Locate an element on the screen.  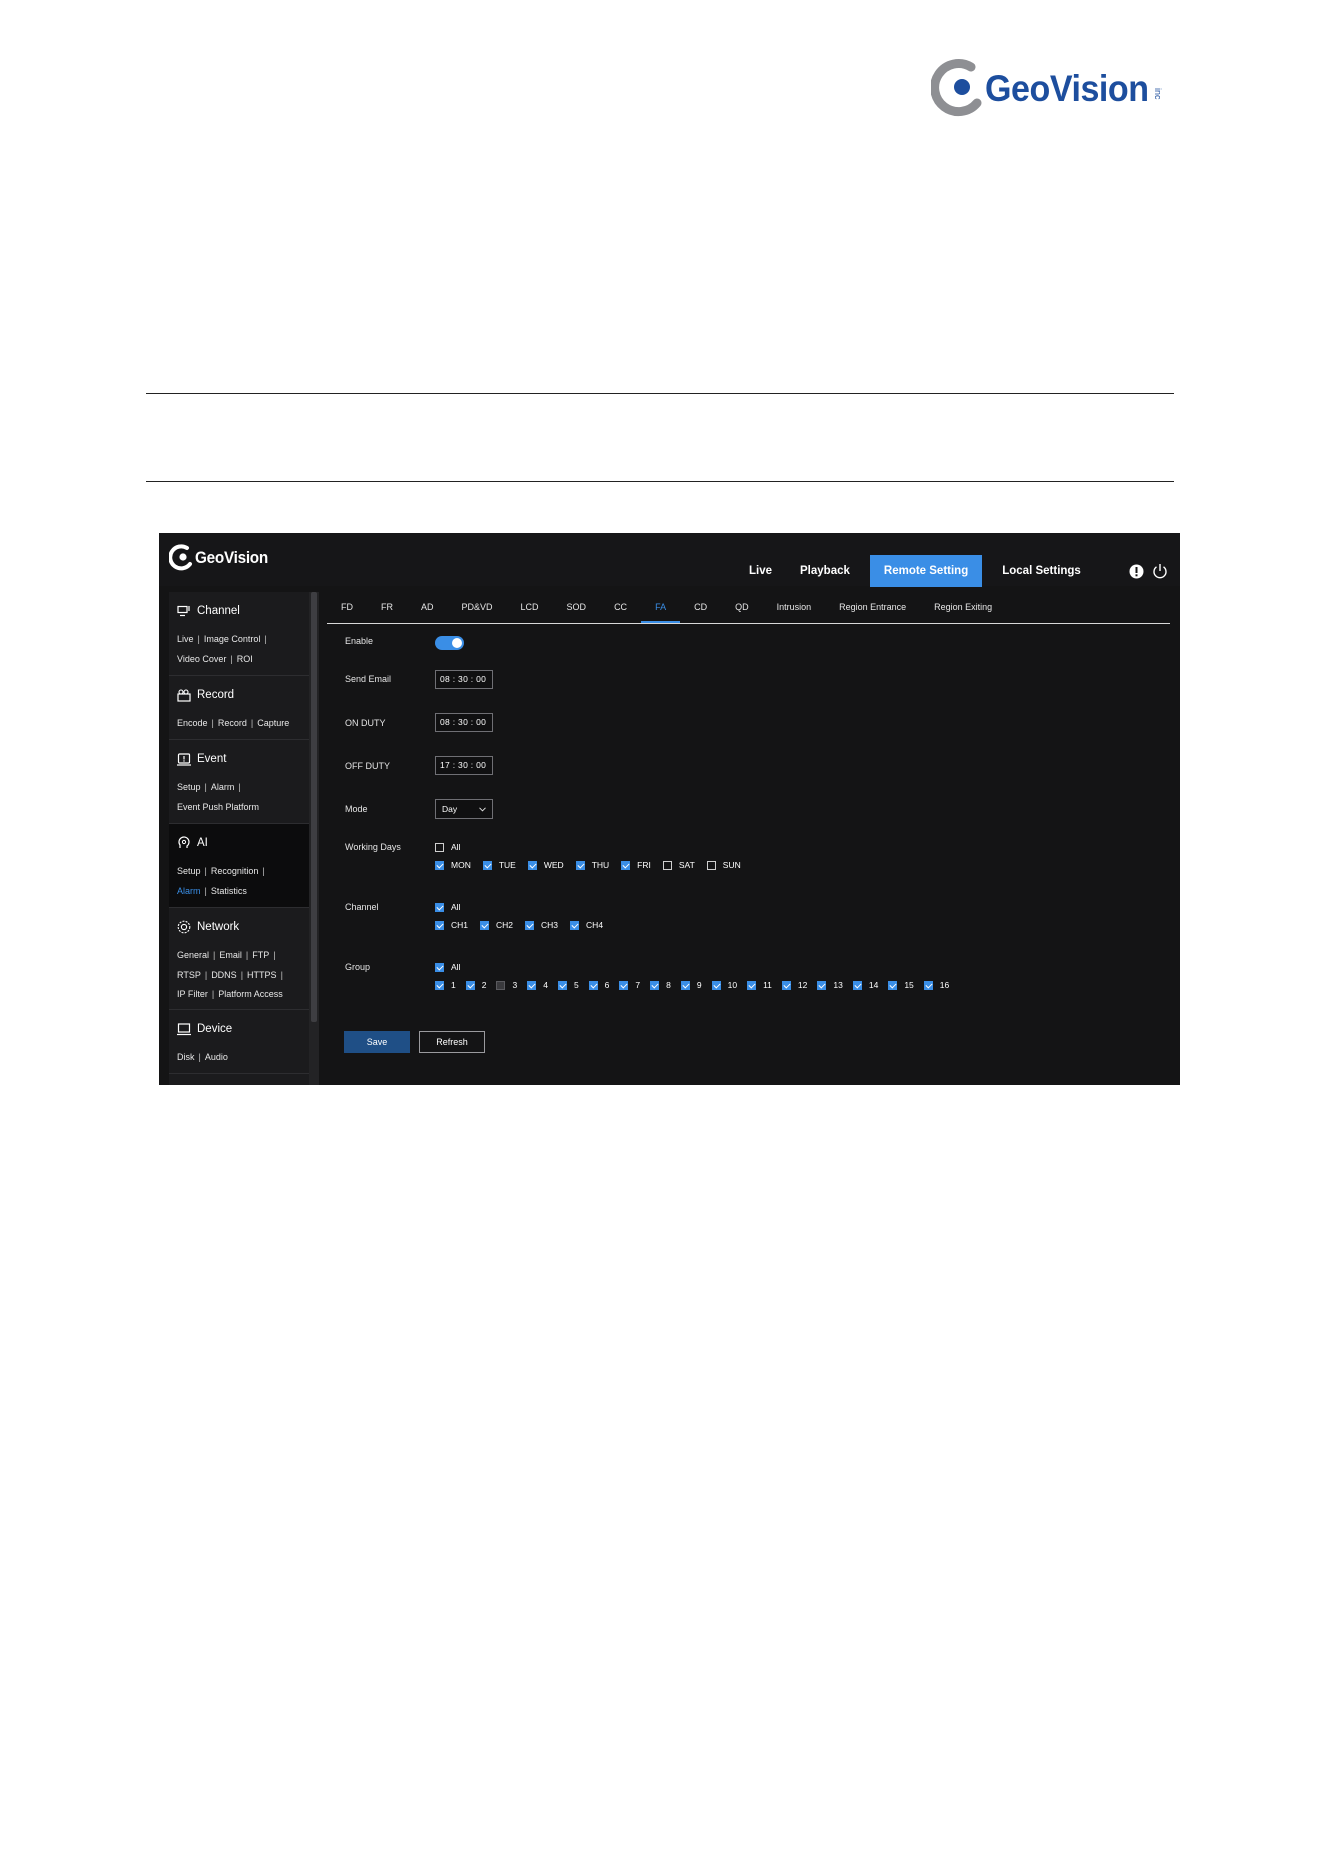
sidebar-title-record: Record is located at coordinates (216, 695).